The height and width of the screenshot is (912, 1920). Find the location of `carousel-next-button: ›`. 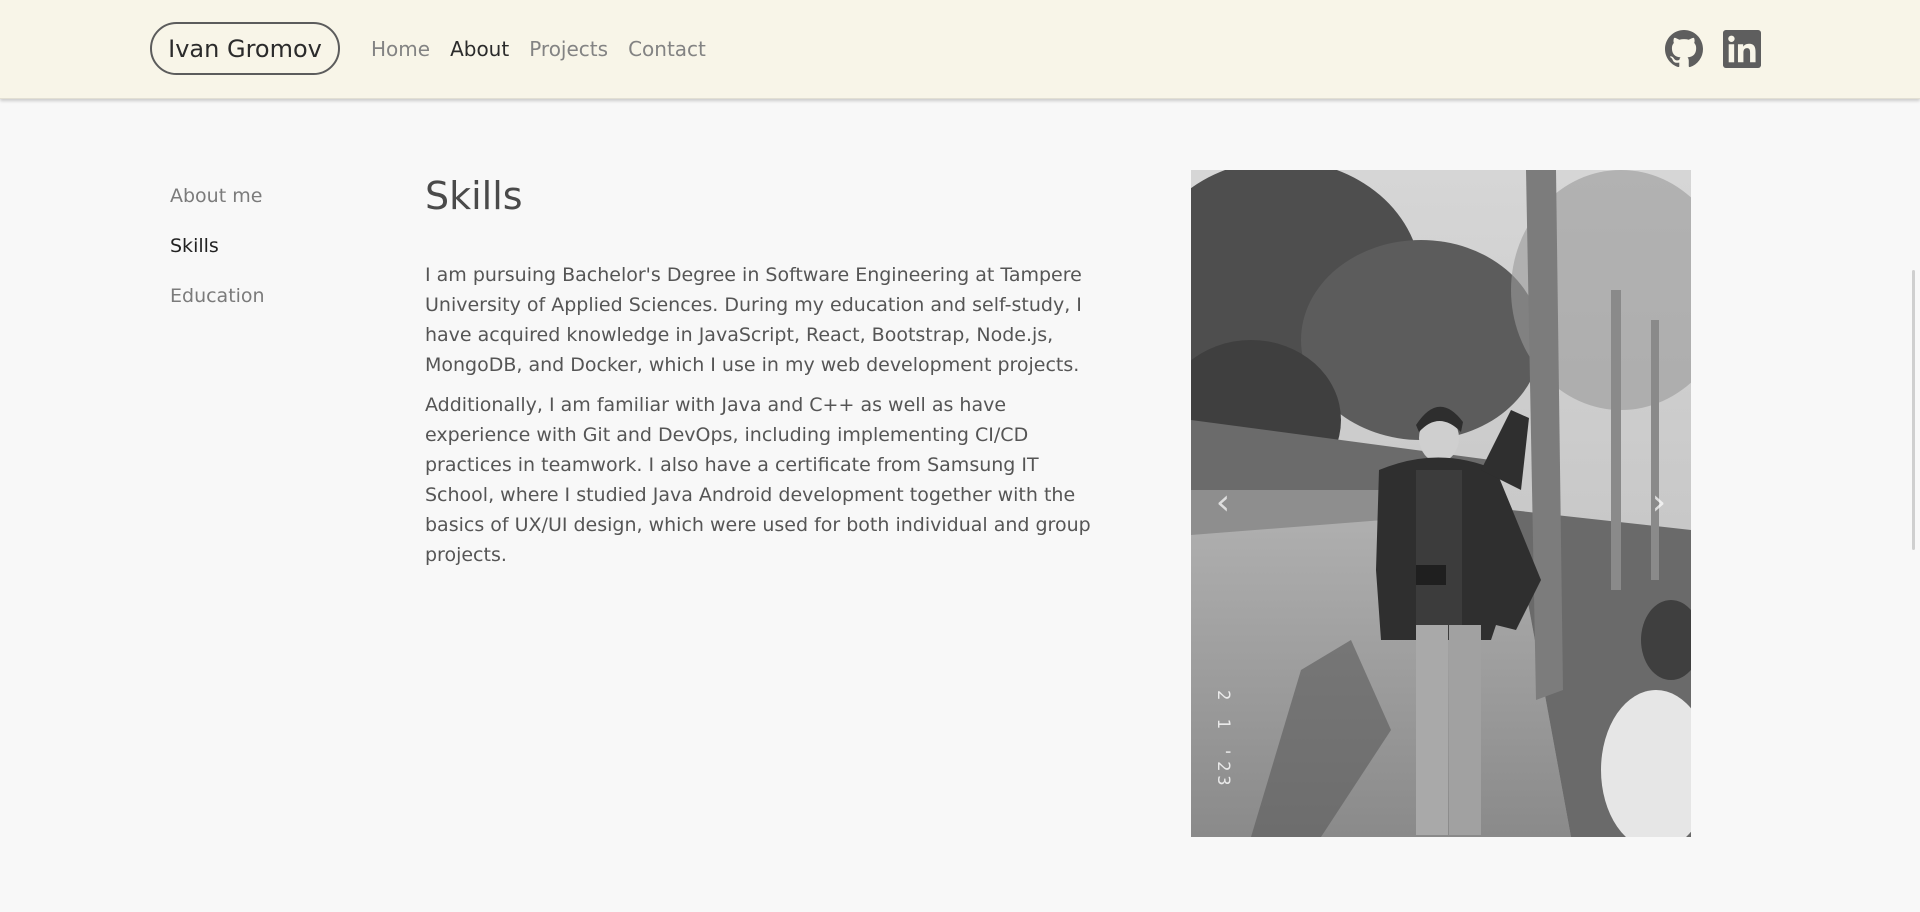

carousel-next-button: › is located at coordinates (1659, 503).